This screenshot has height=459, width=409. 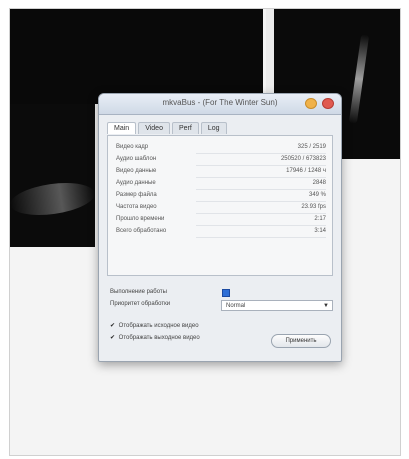 I want to click on stat-row: Видео данные 17946 / 1248 ч, so click(x=221, y=172).